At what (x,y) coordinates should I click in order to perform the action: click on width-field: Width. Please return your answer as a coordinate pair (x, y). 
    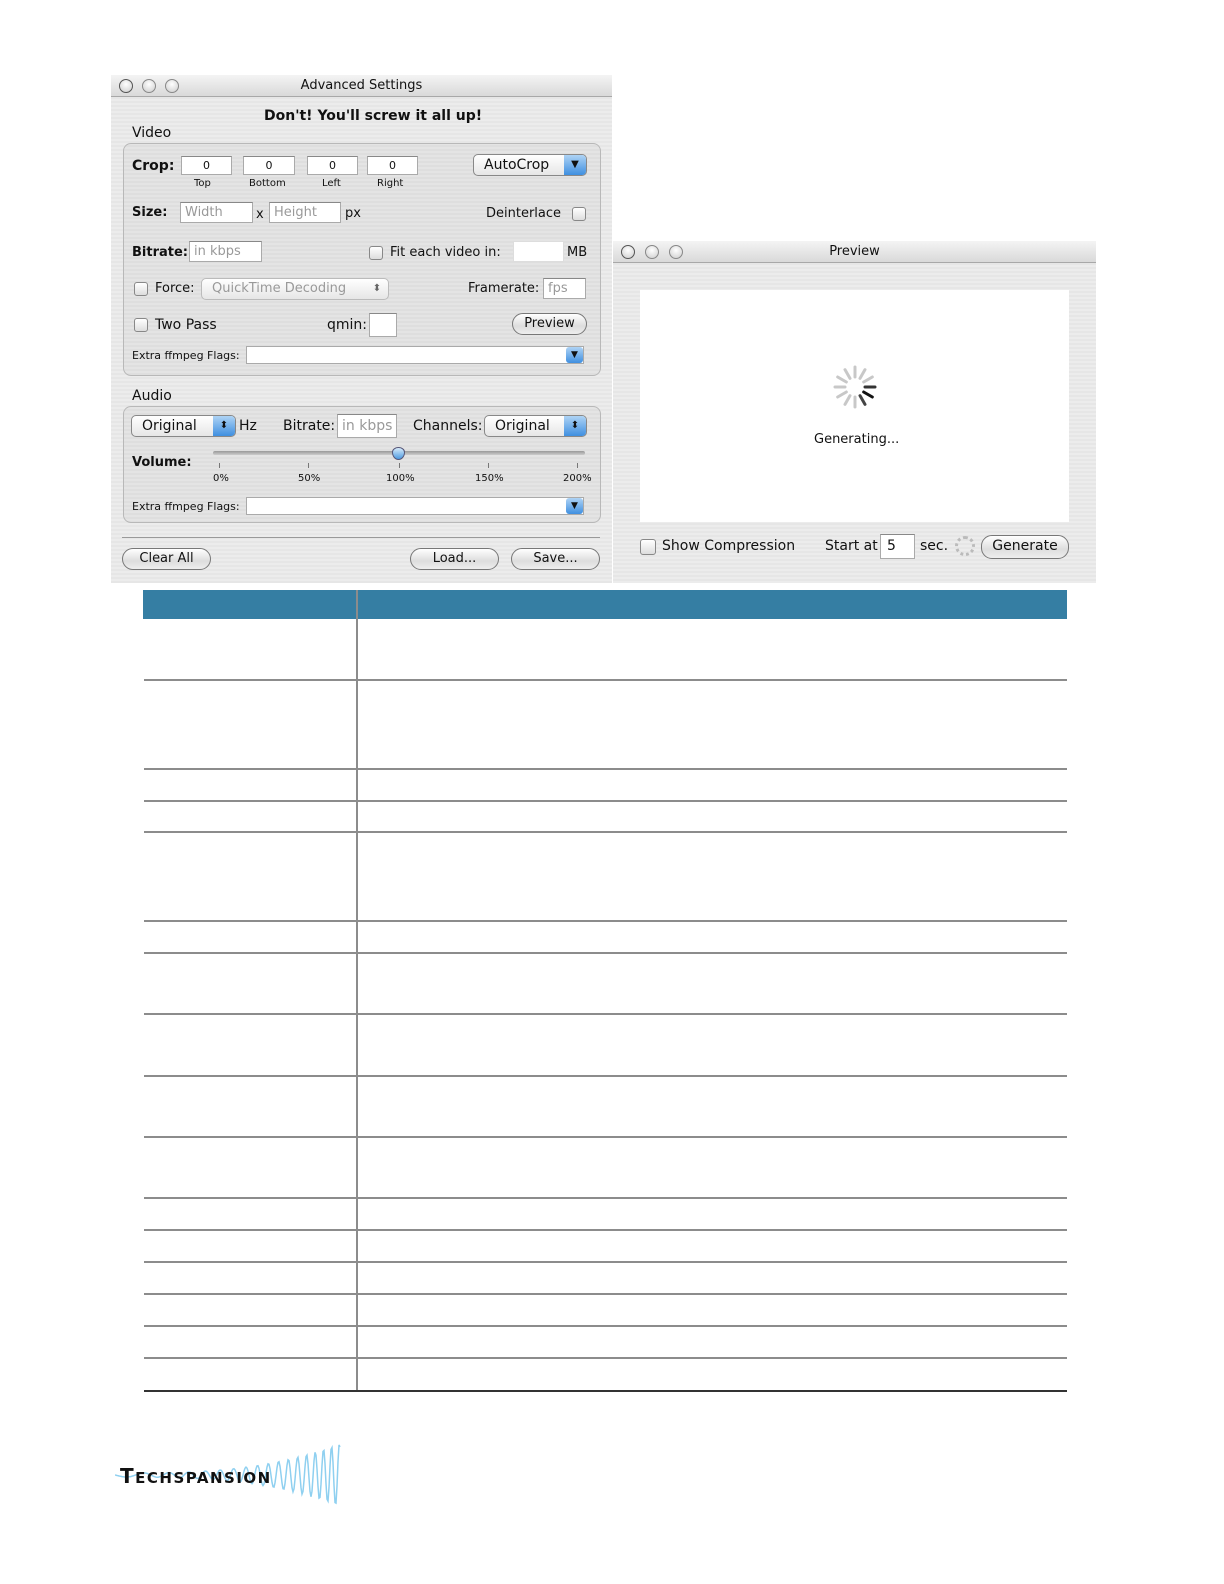
    Looking at the image, I should click on (216, 212).